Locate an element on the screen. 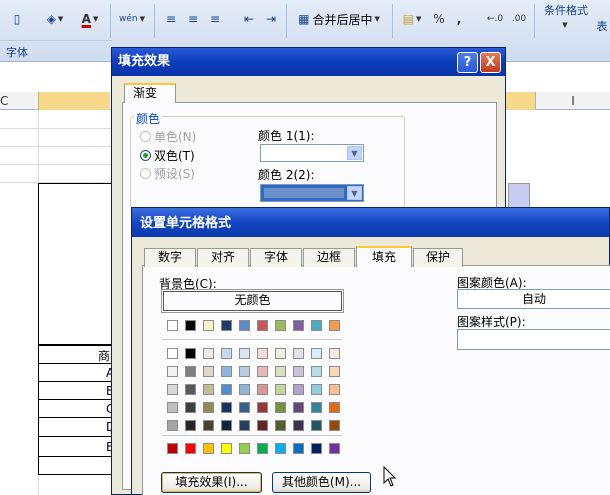 The image size is (610, 495). align-right-button: ≡ is located at coordinates (215, 19).